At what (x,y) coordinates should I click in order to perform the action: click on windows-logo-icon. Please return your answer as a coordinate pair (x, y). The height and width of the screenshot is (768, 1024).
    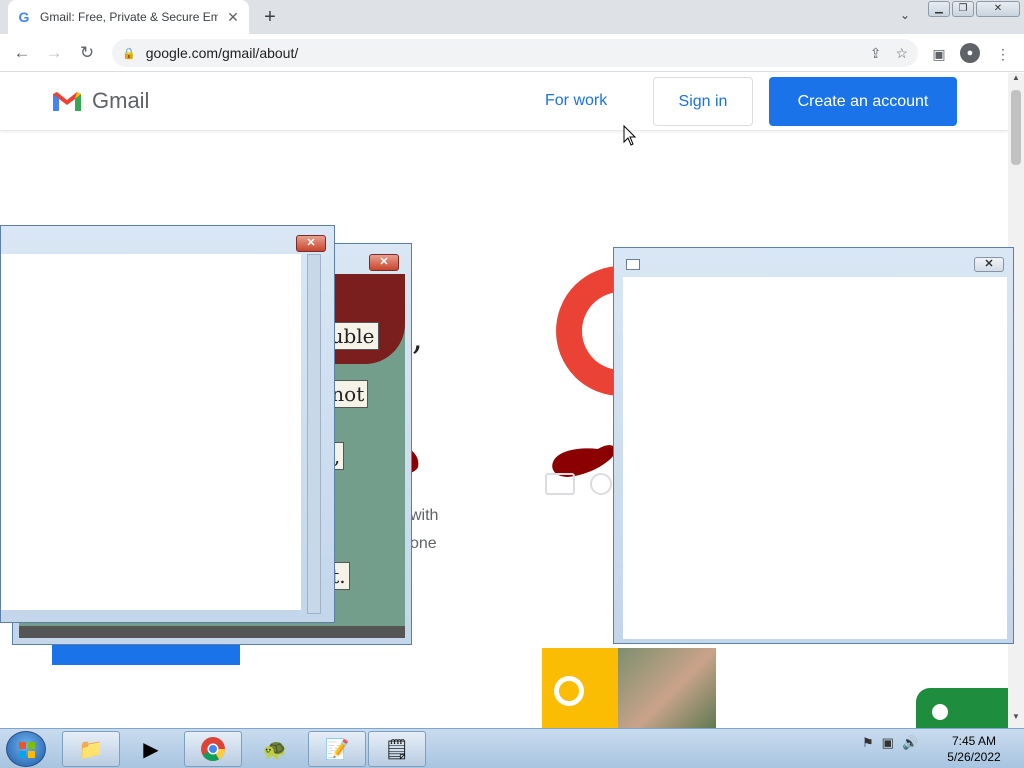
    Looking at the image, I should click on (27, 750).